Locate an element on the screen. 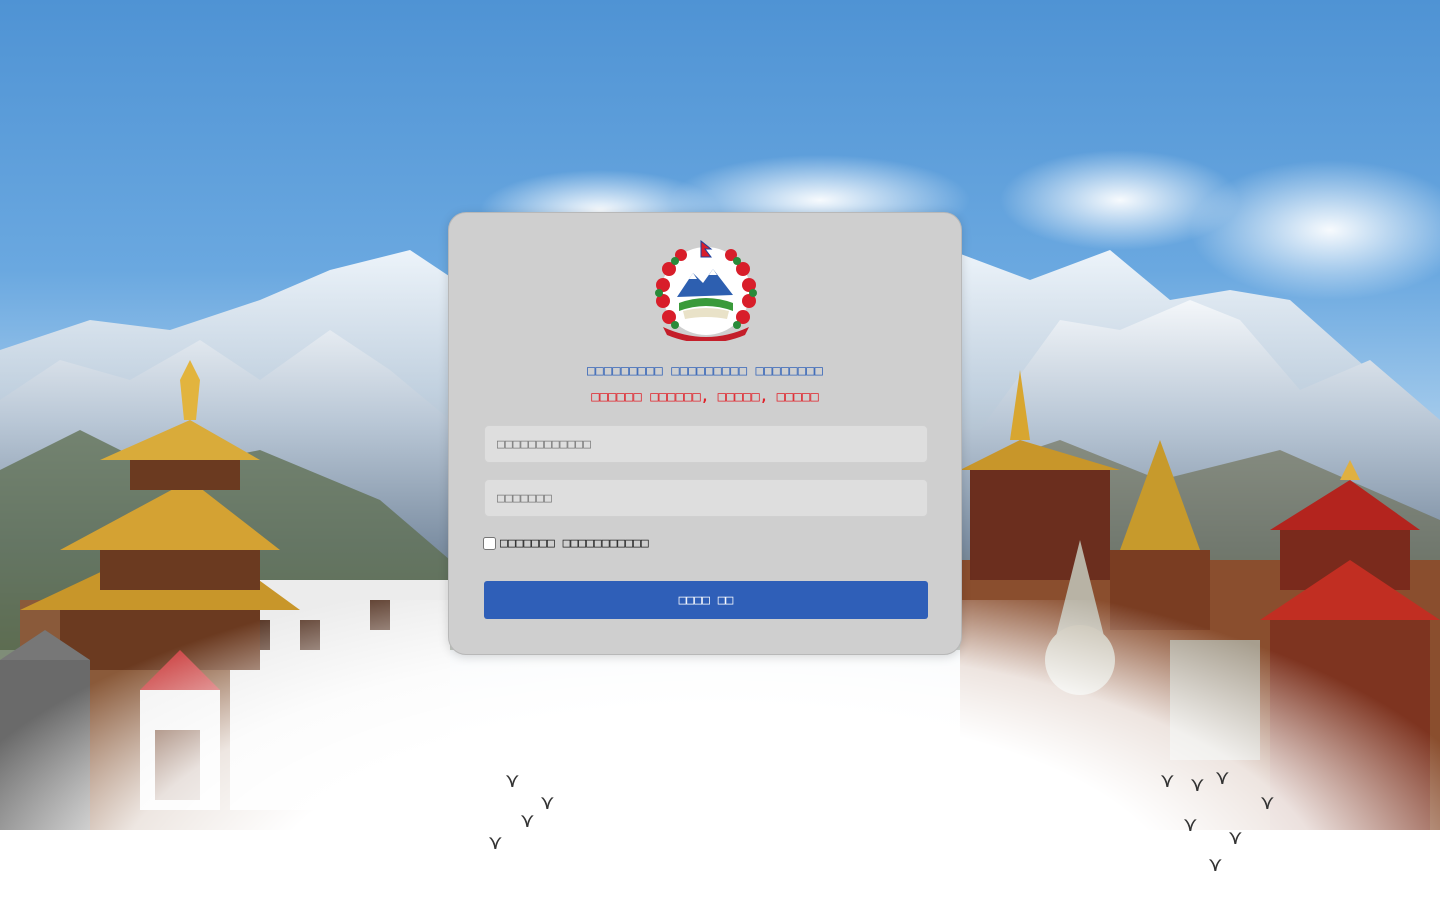  nepal-emblem-icon is located at coordinates (706, 290).